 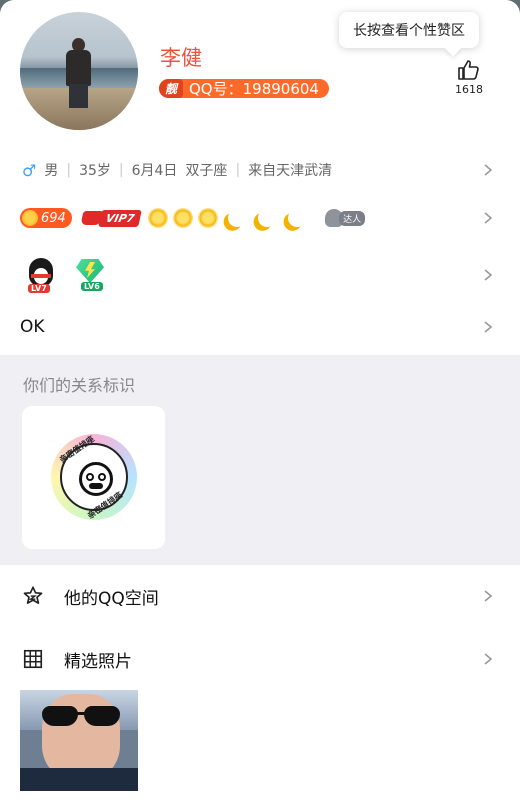 I want to click on gender-text: 男, so click(x=51, y=171).